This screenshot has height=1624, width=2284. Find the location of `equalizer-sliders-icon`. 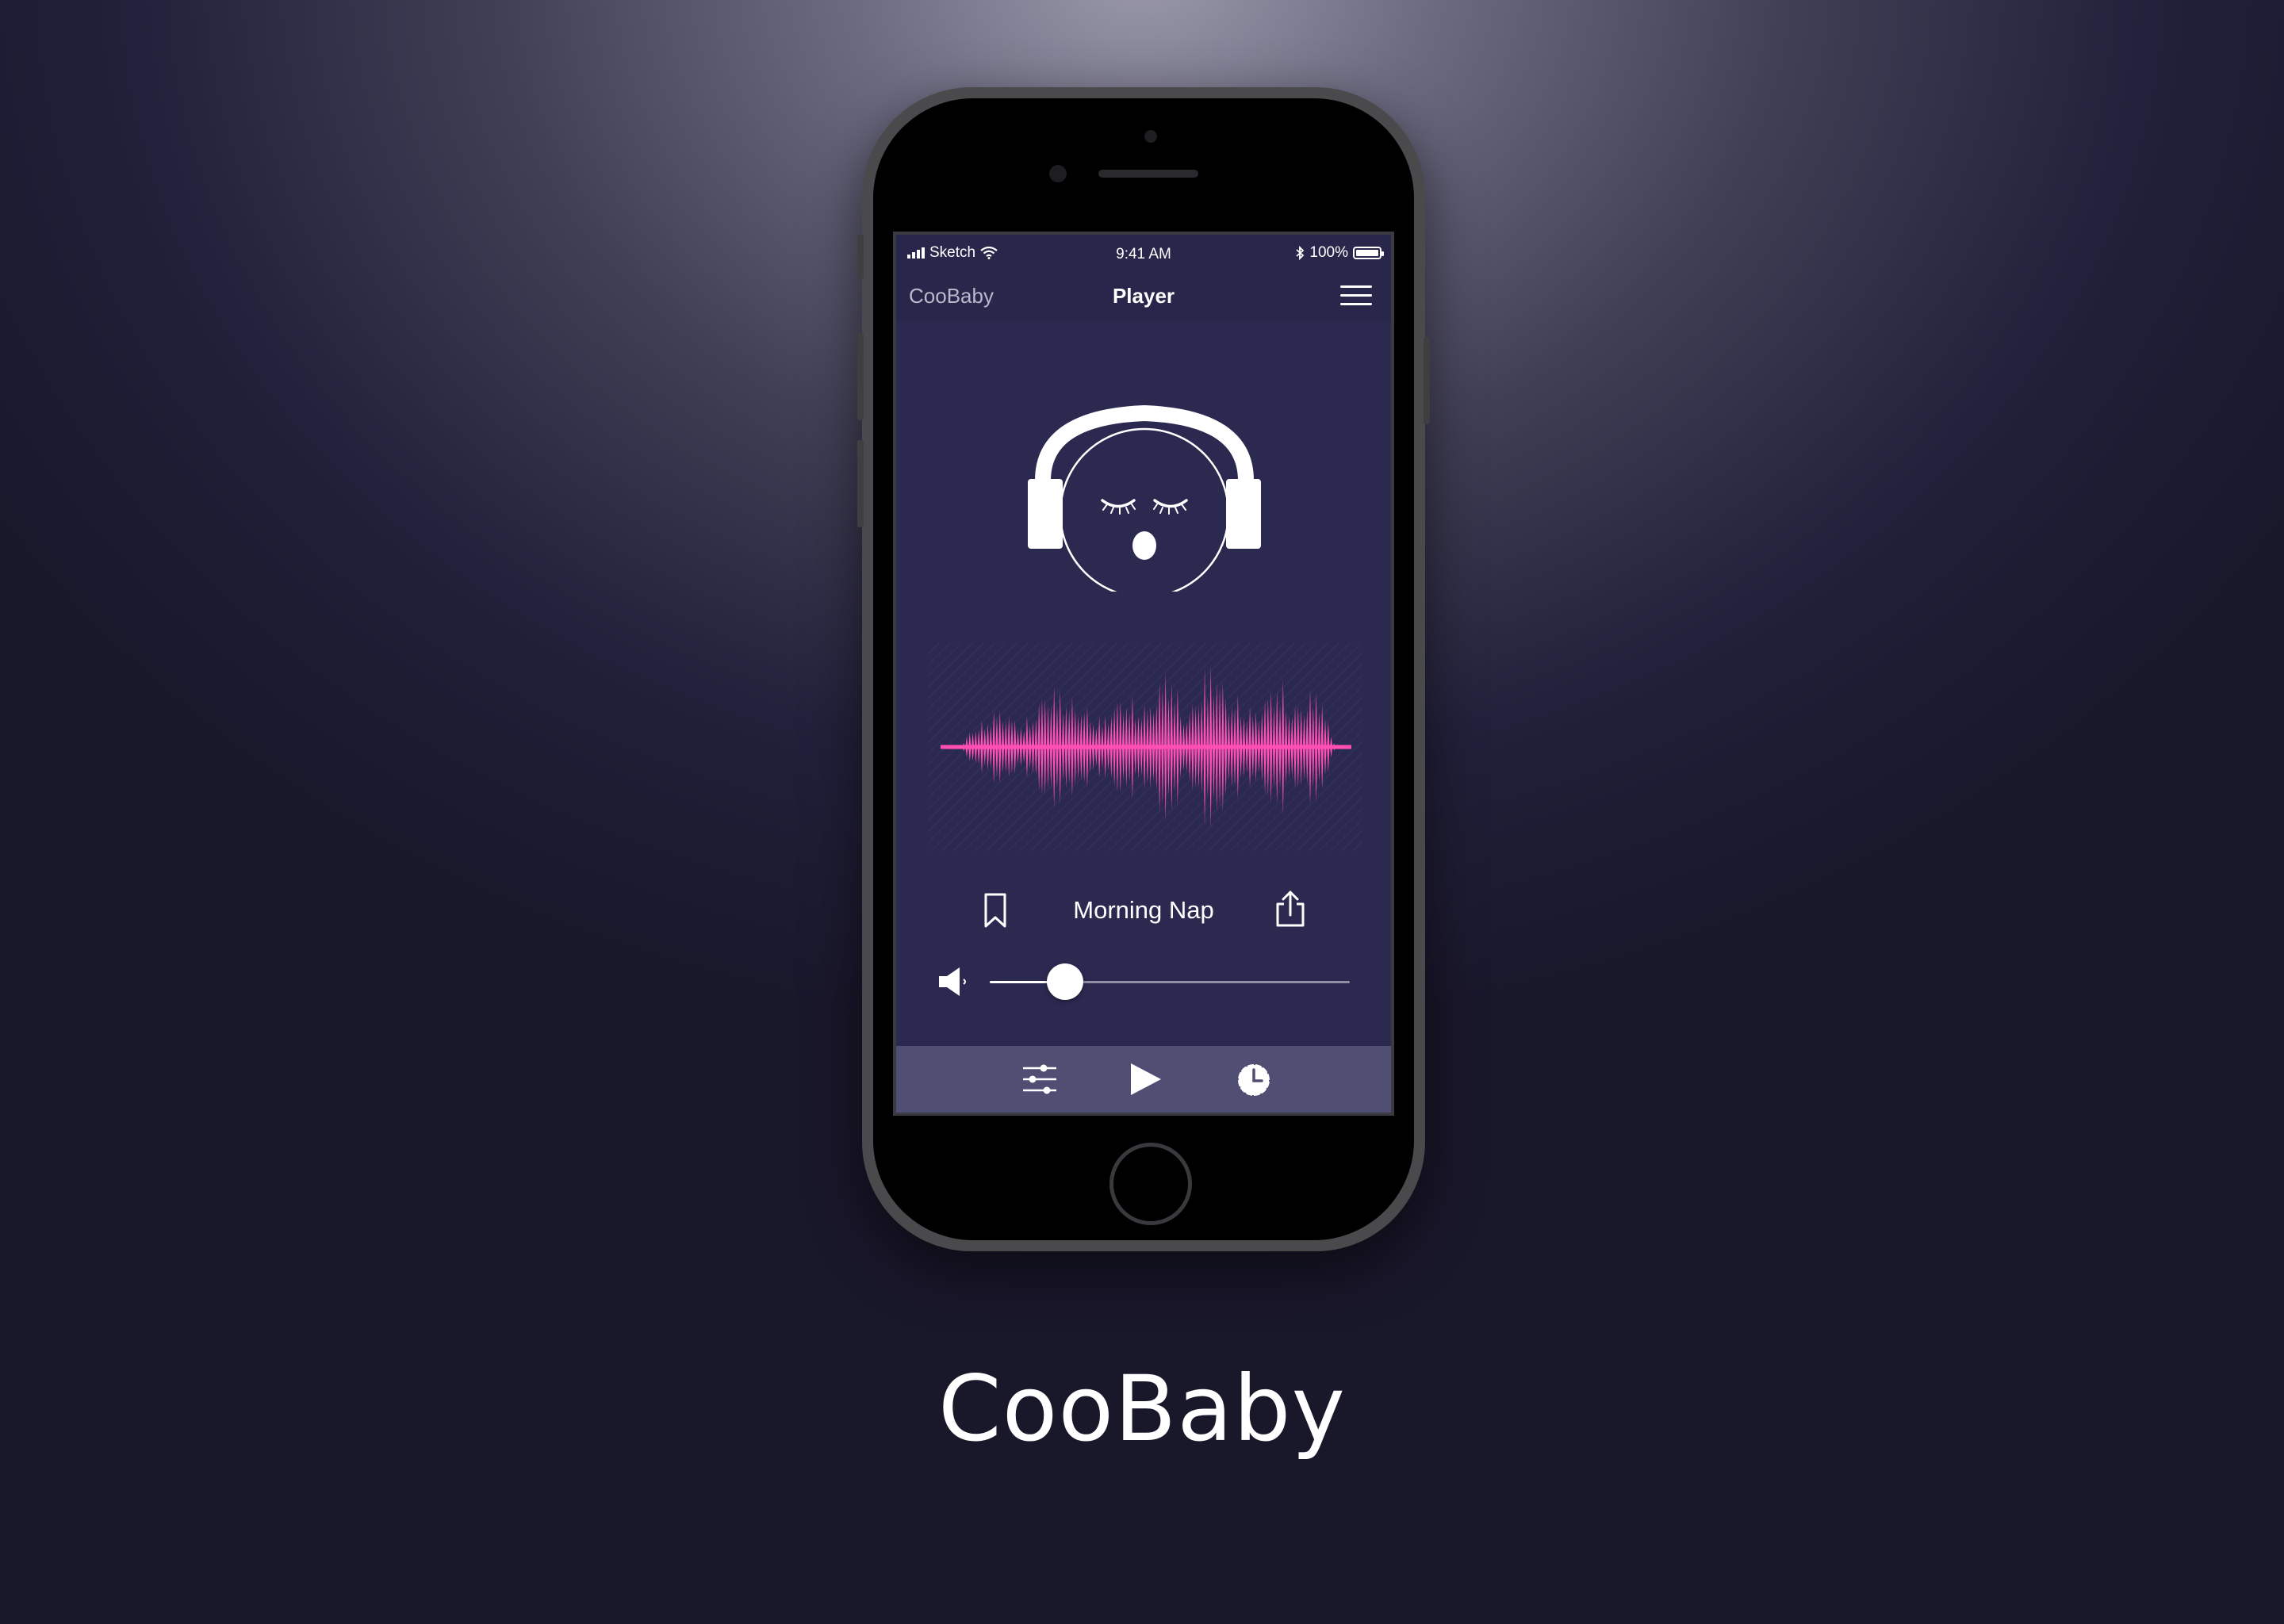

equalizer-sliders-icon is located at coordinates (1039, 1079).